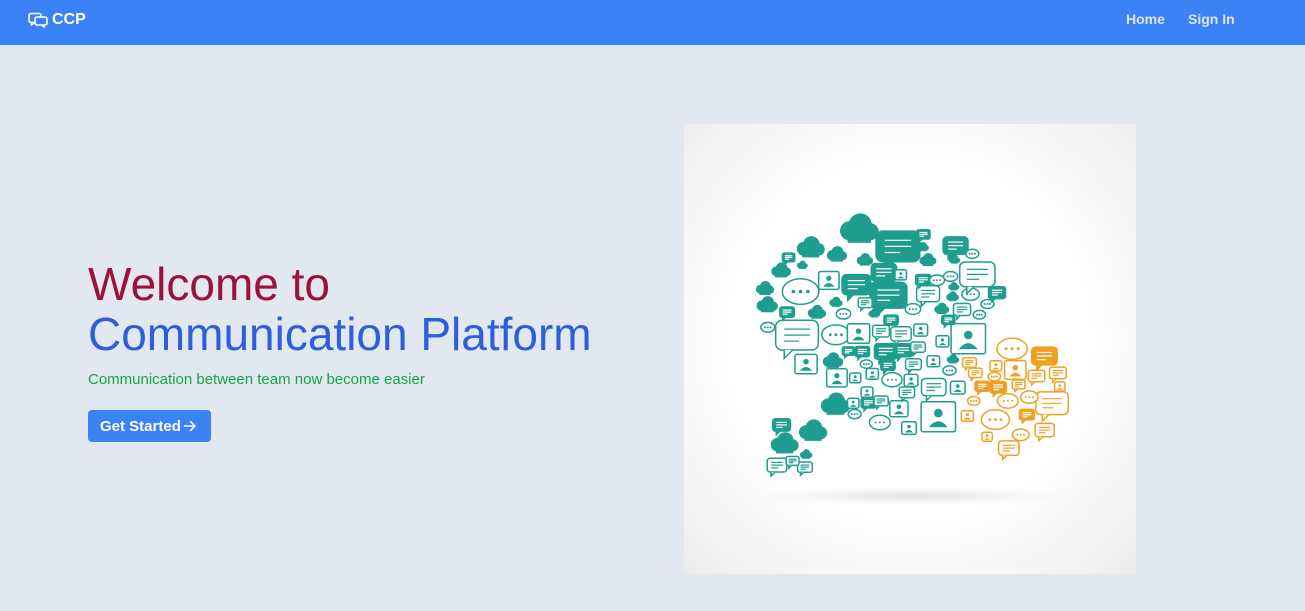 This screenshot has height=611, width=1305. Describe the element at coordinates (69, 19) in the screenshot. I see `brand-label: CCP` at that location.